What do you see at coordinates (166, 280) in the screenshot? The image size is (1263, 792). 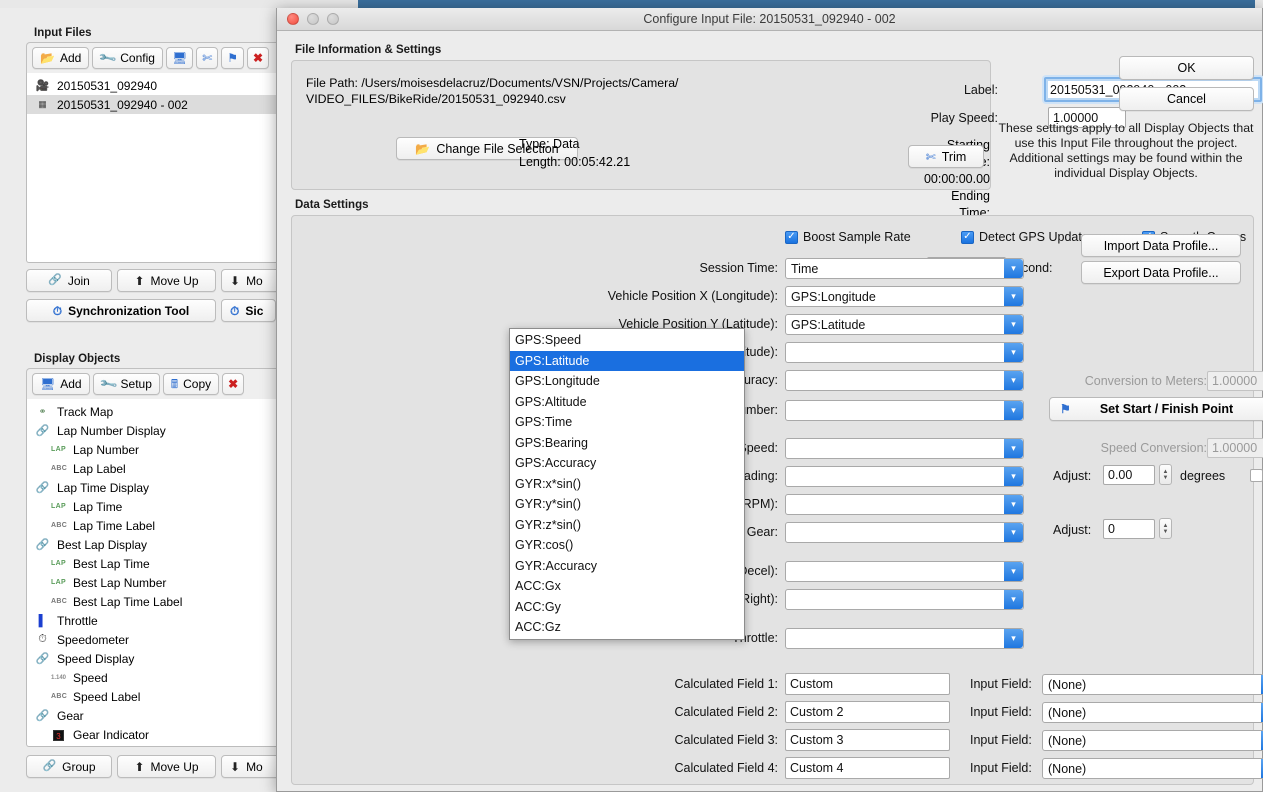 I see `move-up-button: ⬆ Move Up` at bounding box center [166, 280].